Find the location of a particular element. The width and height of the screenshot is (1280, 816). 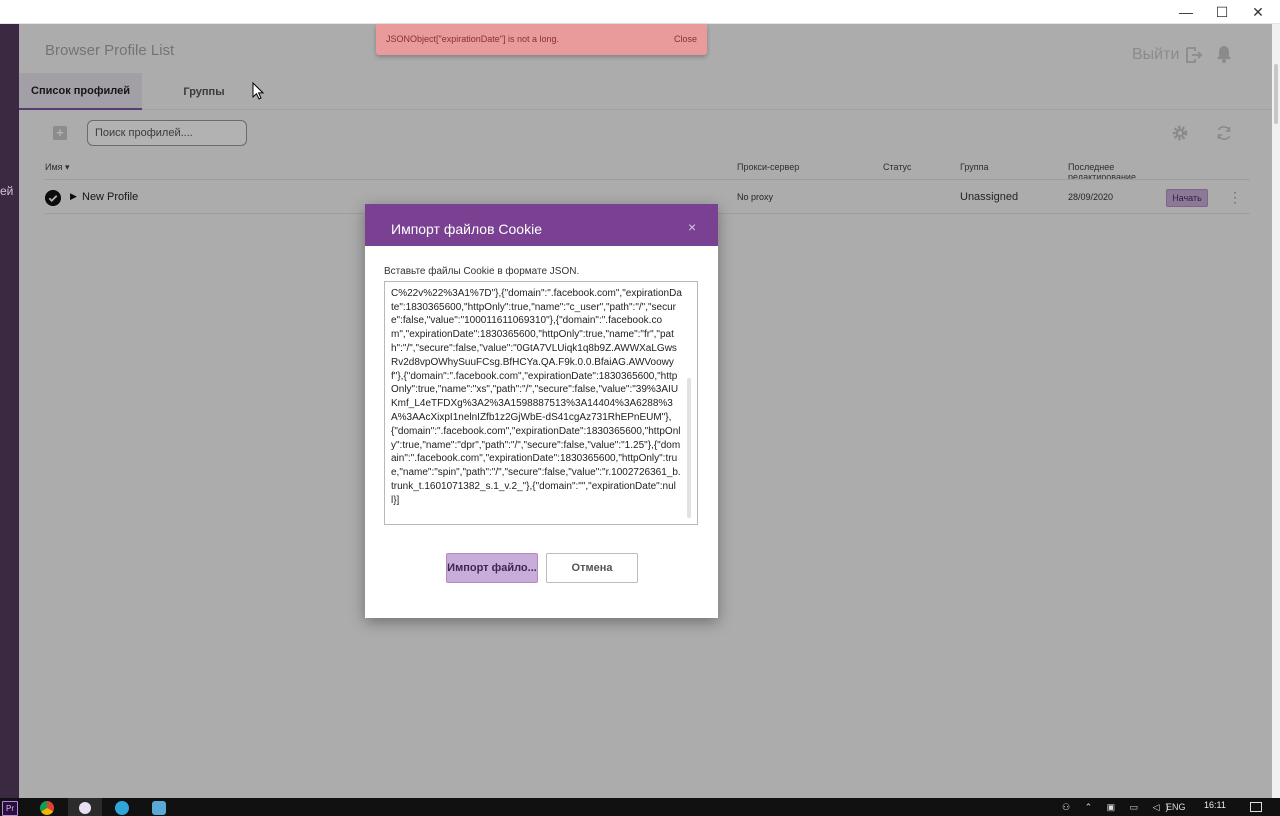

close-window-button: ✕ is located at coordinates (1258, 12).